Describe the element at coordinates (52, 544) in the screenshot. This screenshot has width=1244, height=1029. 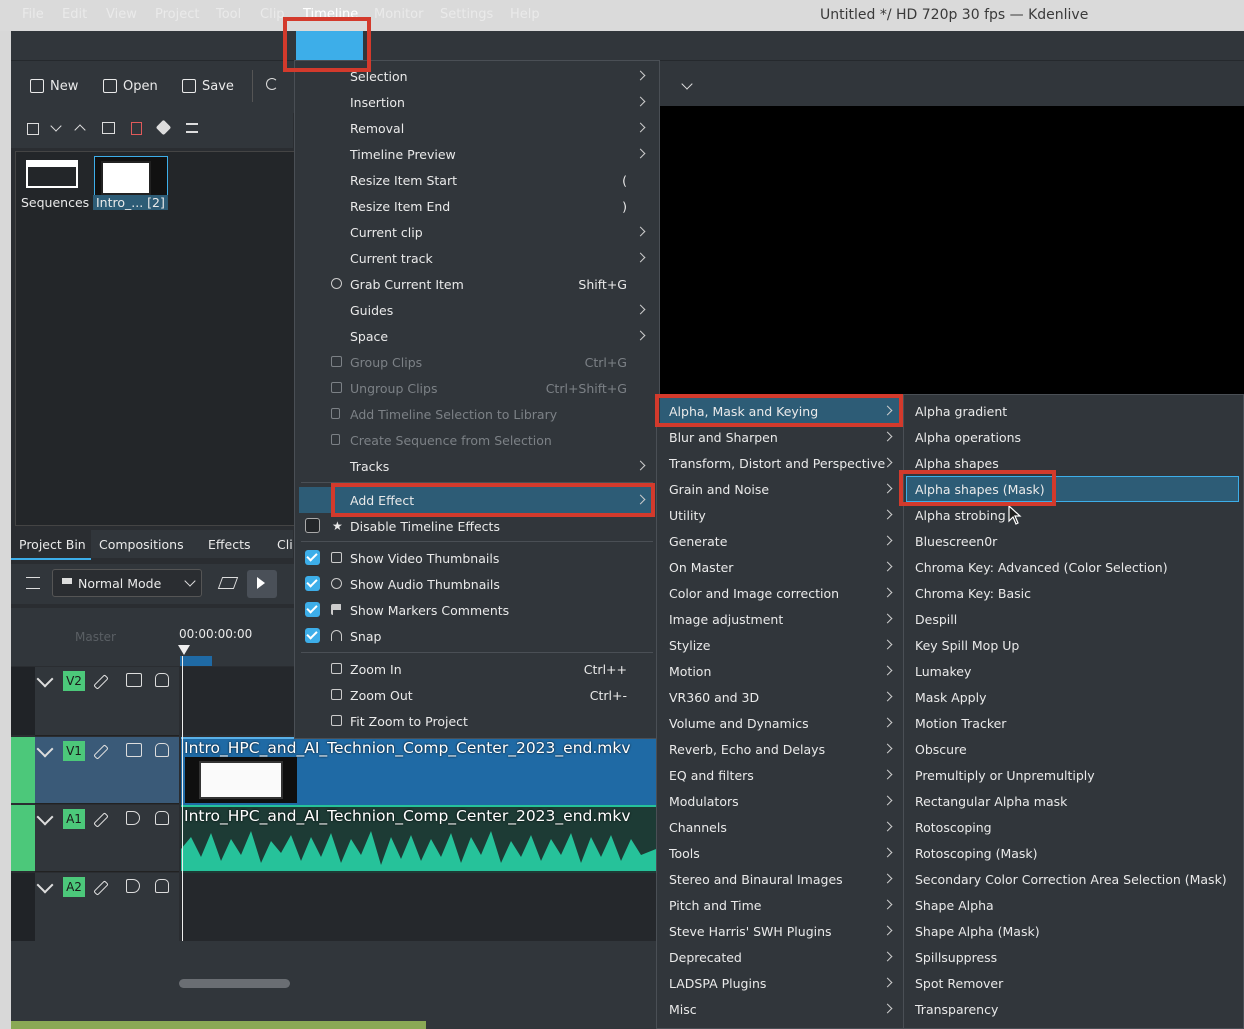
I see `tab-project-bin: Project Bin` at that location.